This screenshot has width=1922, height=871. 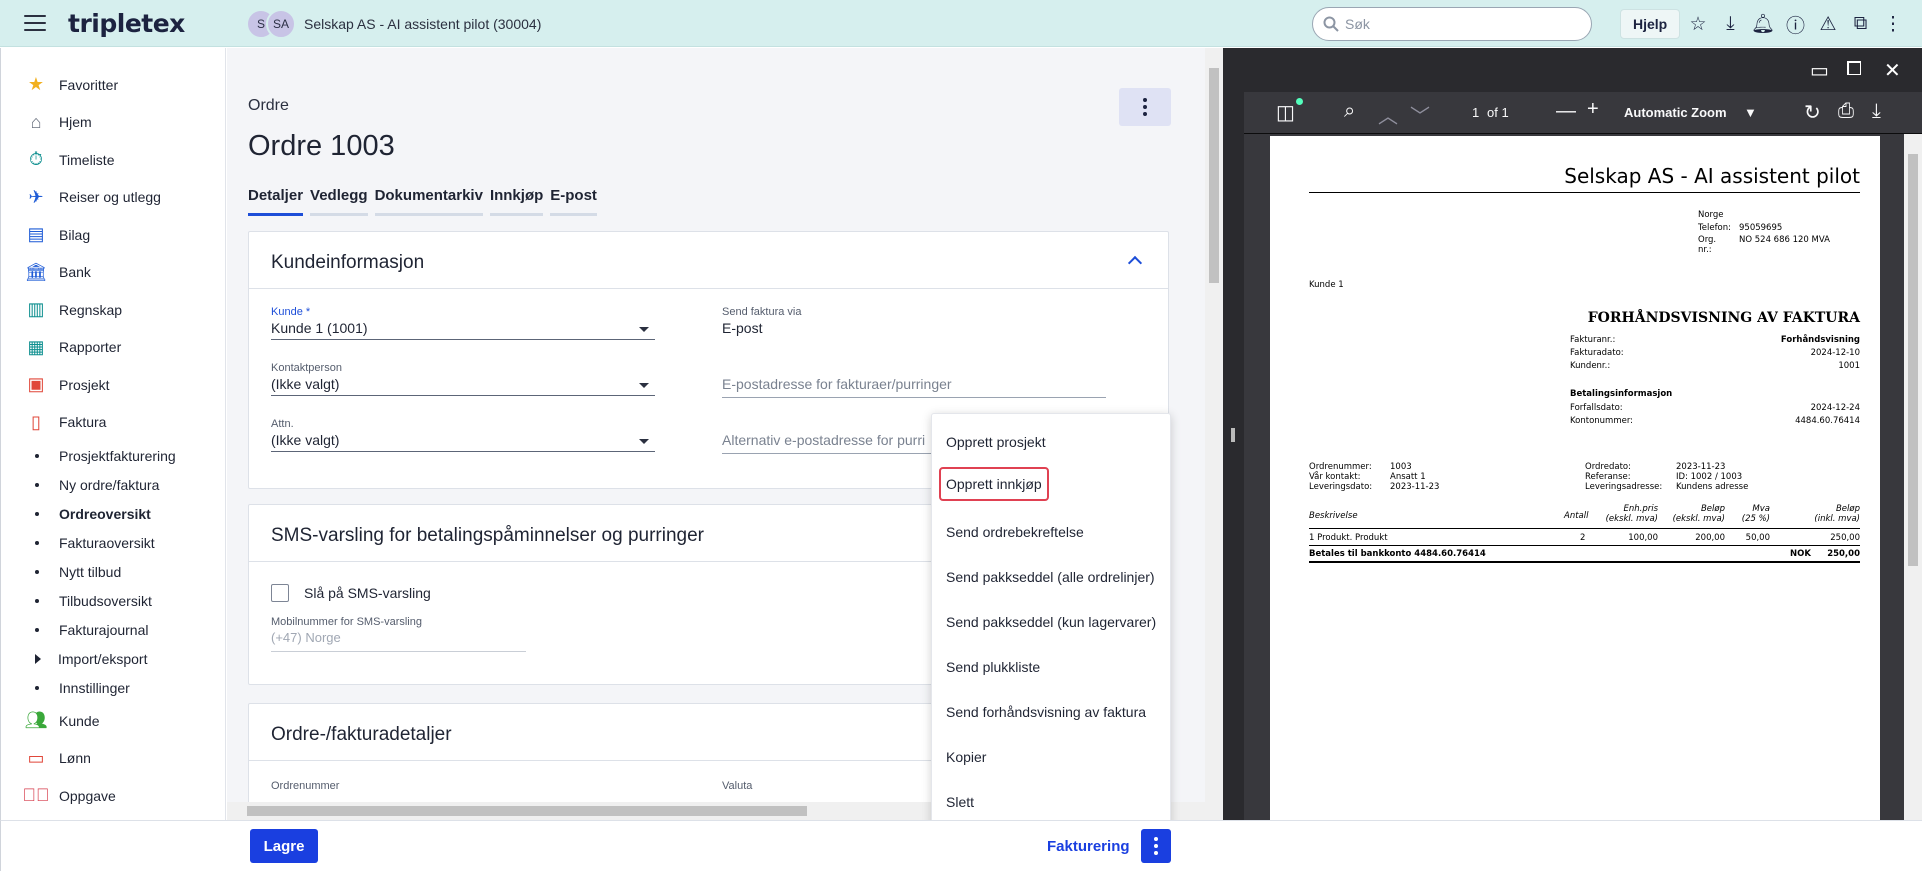 I want to click on minimize-pane-icon: ▭, so click(x=1819, y=70).